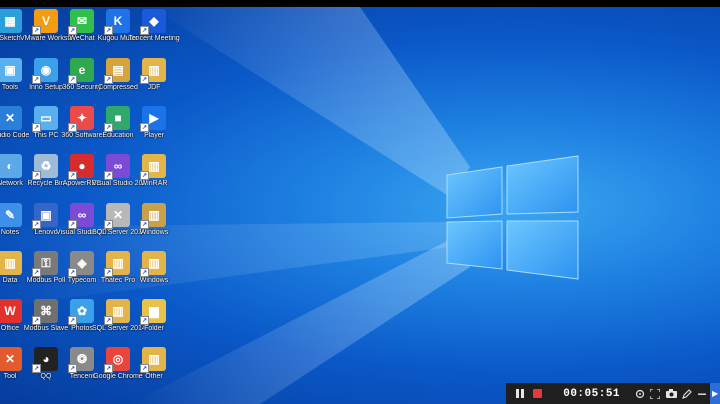 This screenshot has width=720, height=404. What do you see at coordinates (117, 312) in the screenshot?
I see `sql-server-mgmt-icon: ▥ ↗` at bounding box center [117, 312].